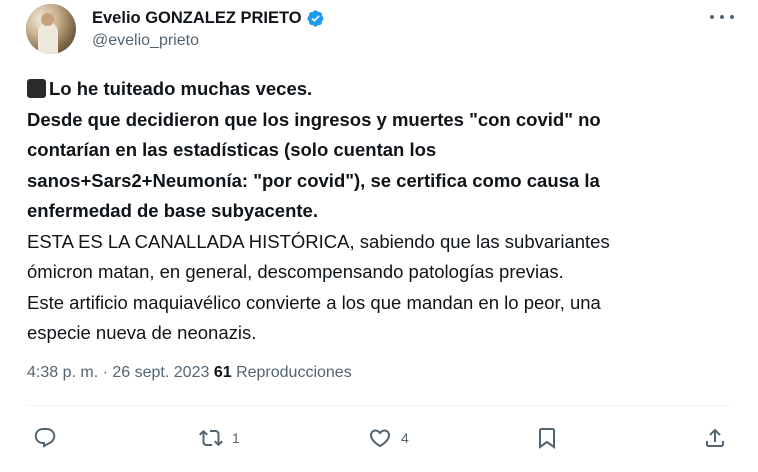 This screenshot has width=758, height=472. I want to click on views-count: 61, so click(223, 372).